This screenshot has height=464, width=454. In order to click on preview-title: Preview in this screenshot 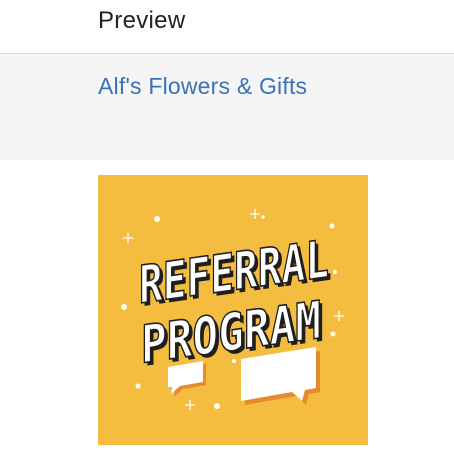, I will do `click(142, 20)`.